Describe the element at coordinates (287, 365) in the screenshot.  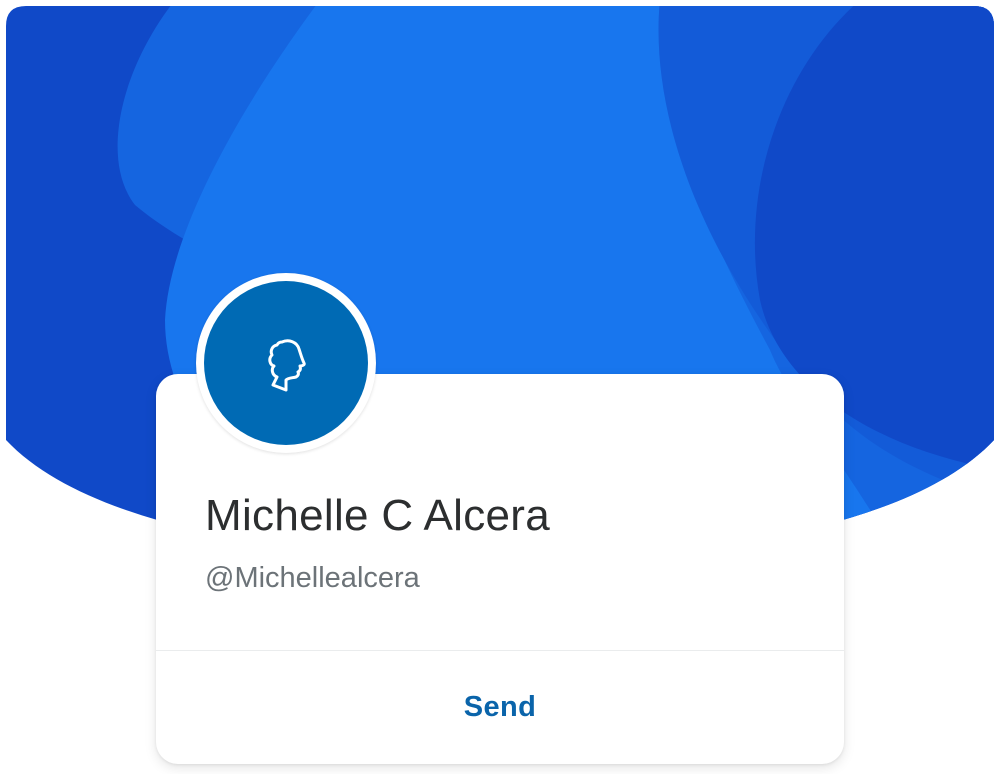
I see `profile-head-icon` at that location.